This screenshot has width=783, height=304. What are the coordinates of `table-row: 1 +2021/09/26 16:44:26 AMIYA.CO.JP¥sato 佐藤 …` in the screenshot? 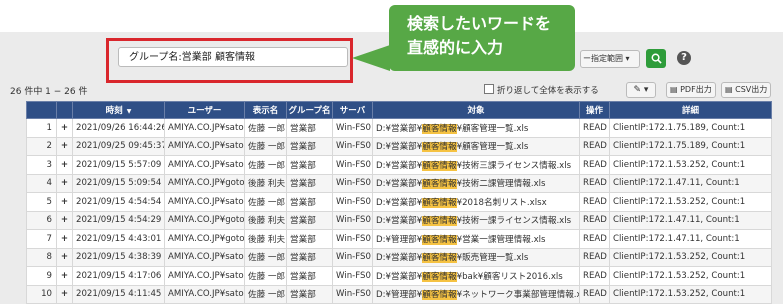 It's located at (399, 128).